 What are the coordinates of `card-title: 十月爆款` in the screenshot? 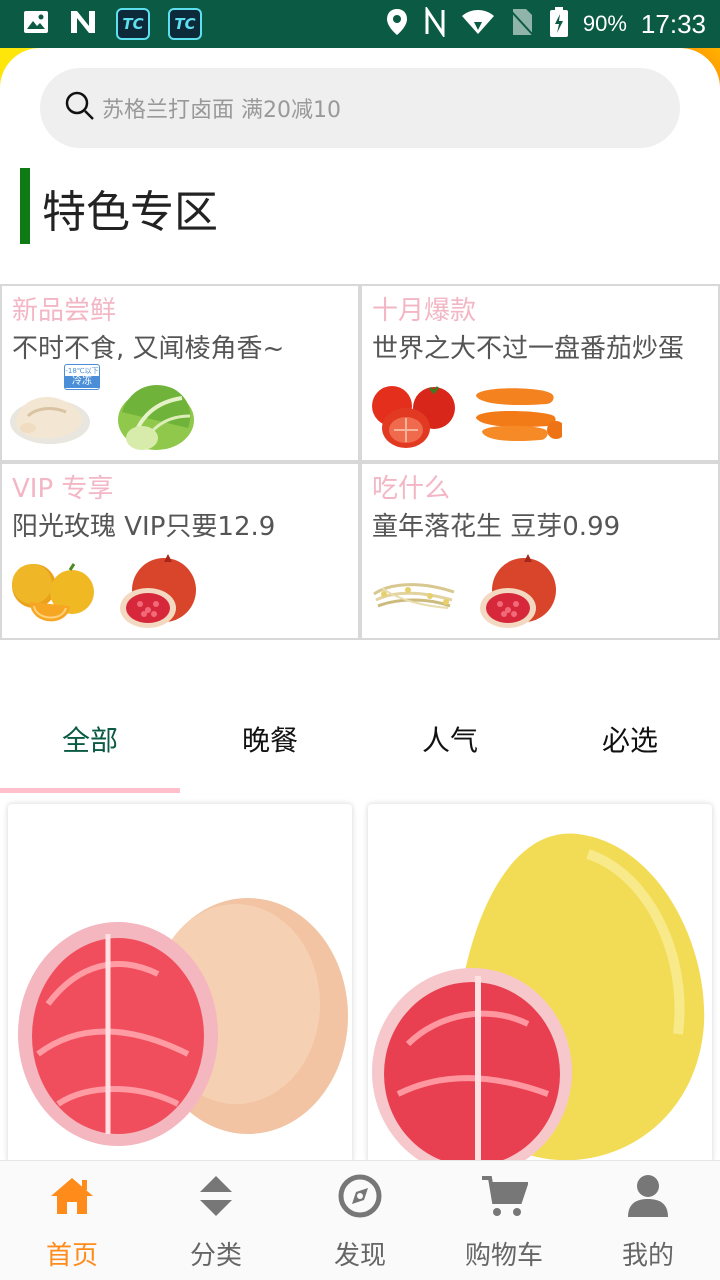 It's located at (424, 311).